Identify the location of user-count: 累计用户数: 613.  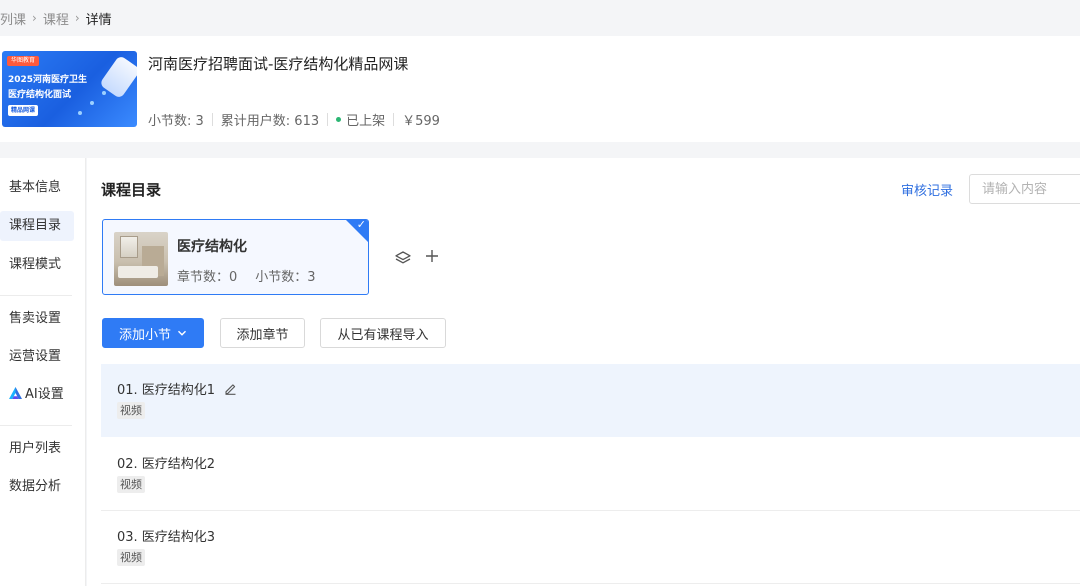
(270, 121).